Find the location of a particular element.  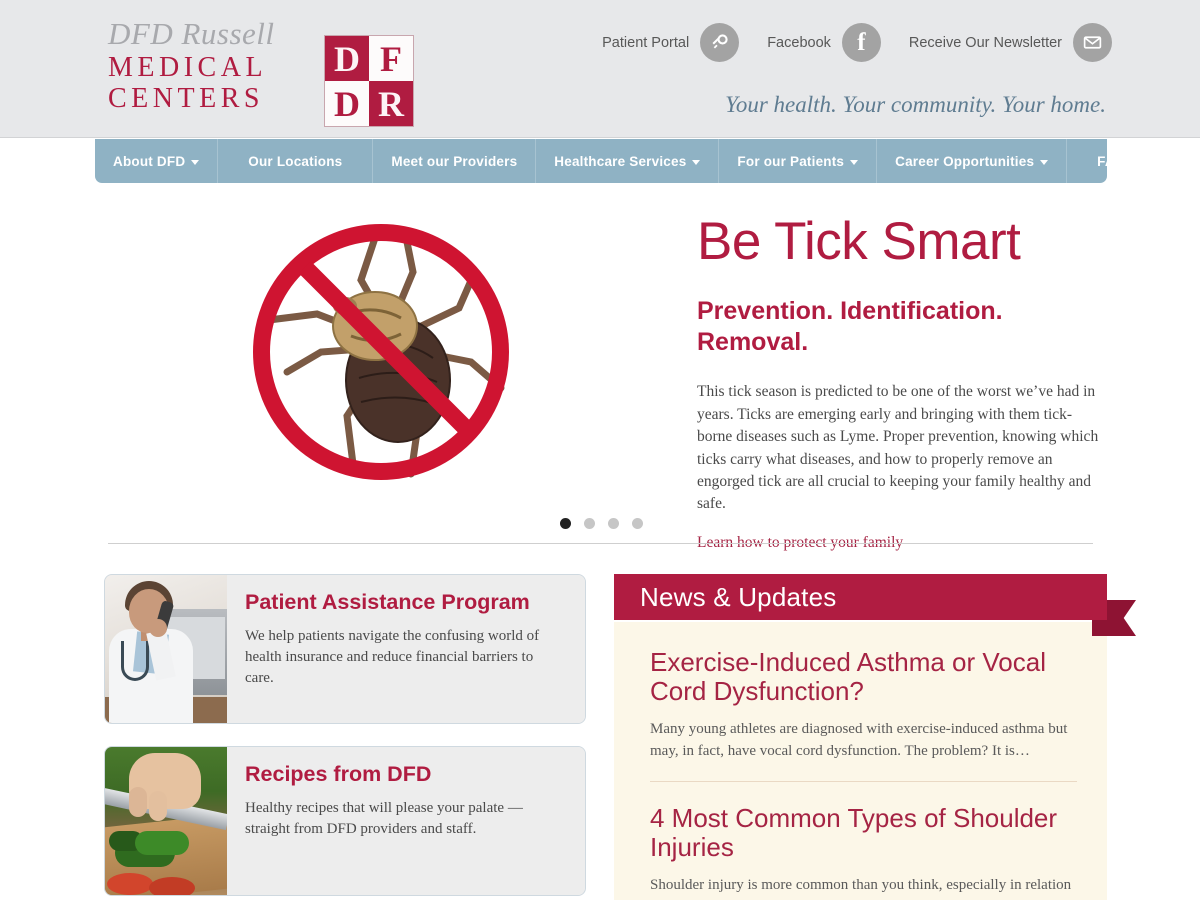

hero-subheading: Prevention. Identification. Removal. is located at coordinates (850, 326).